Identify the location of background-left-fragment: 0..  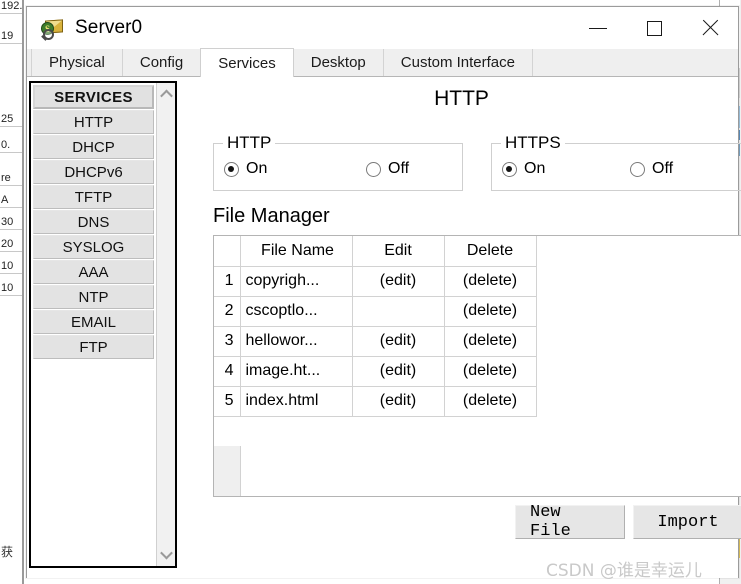
(11, 146).